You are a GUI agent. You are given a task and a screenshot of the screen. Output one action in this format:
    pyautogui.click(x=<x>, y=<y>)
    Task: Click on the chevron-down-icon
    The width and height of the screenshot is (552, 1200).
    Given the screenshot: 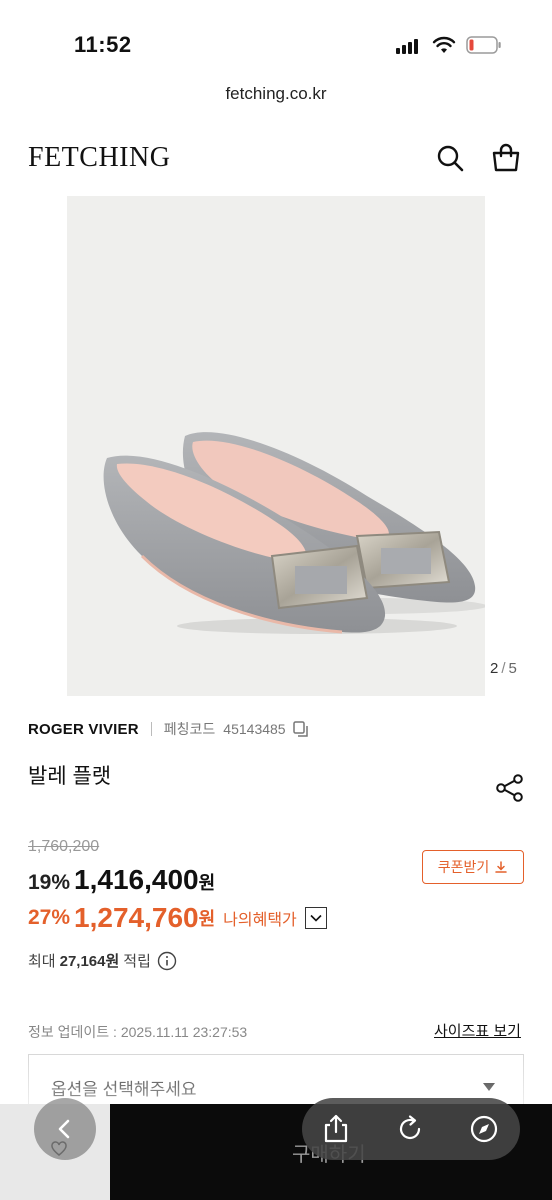 What is the action you would take?
    pyautogui.click(x=316, y=918)
    